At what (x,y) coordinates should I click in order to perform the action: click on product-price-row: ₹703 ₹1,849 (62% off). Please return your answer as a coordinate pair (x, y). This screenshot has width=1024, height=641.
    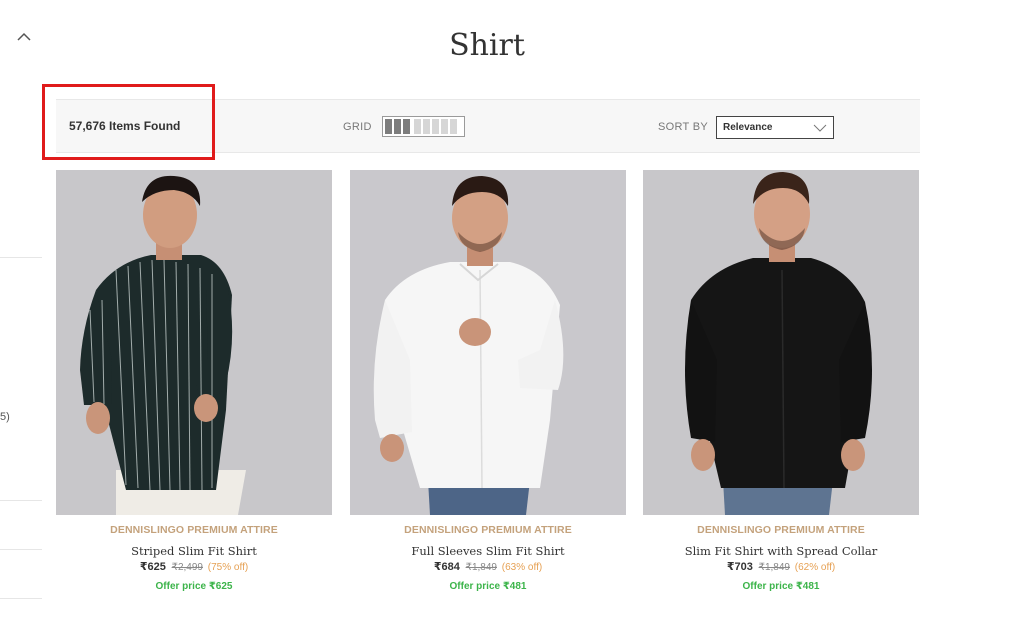
    Looking at the image, I should click on (781, 566).